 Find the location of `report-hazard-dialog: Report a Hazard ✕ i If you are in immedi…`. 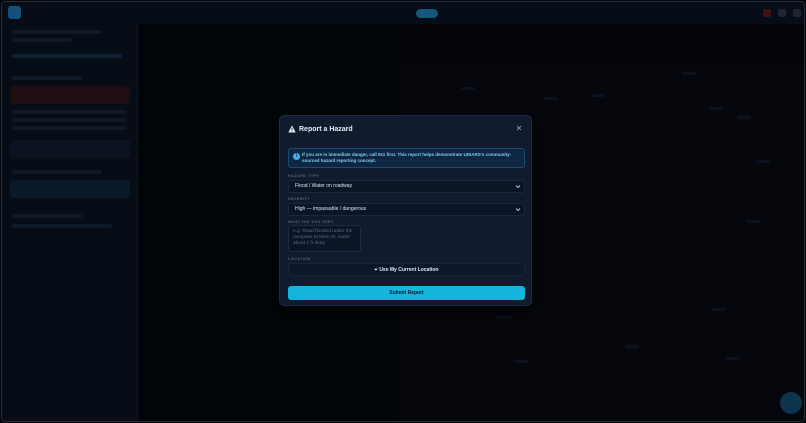

report-hazard-dialog: Report a Hazard ✕ i If you are in immedi… is located at coordinates (405, 210).